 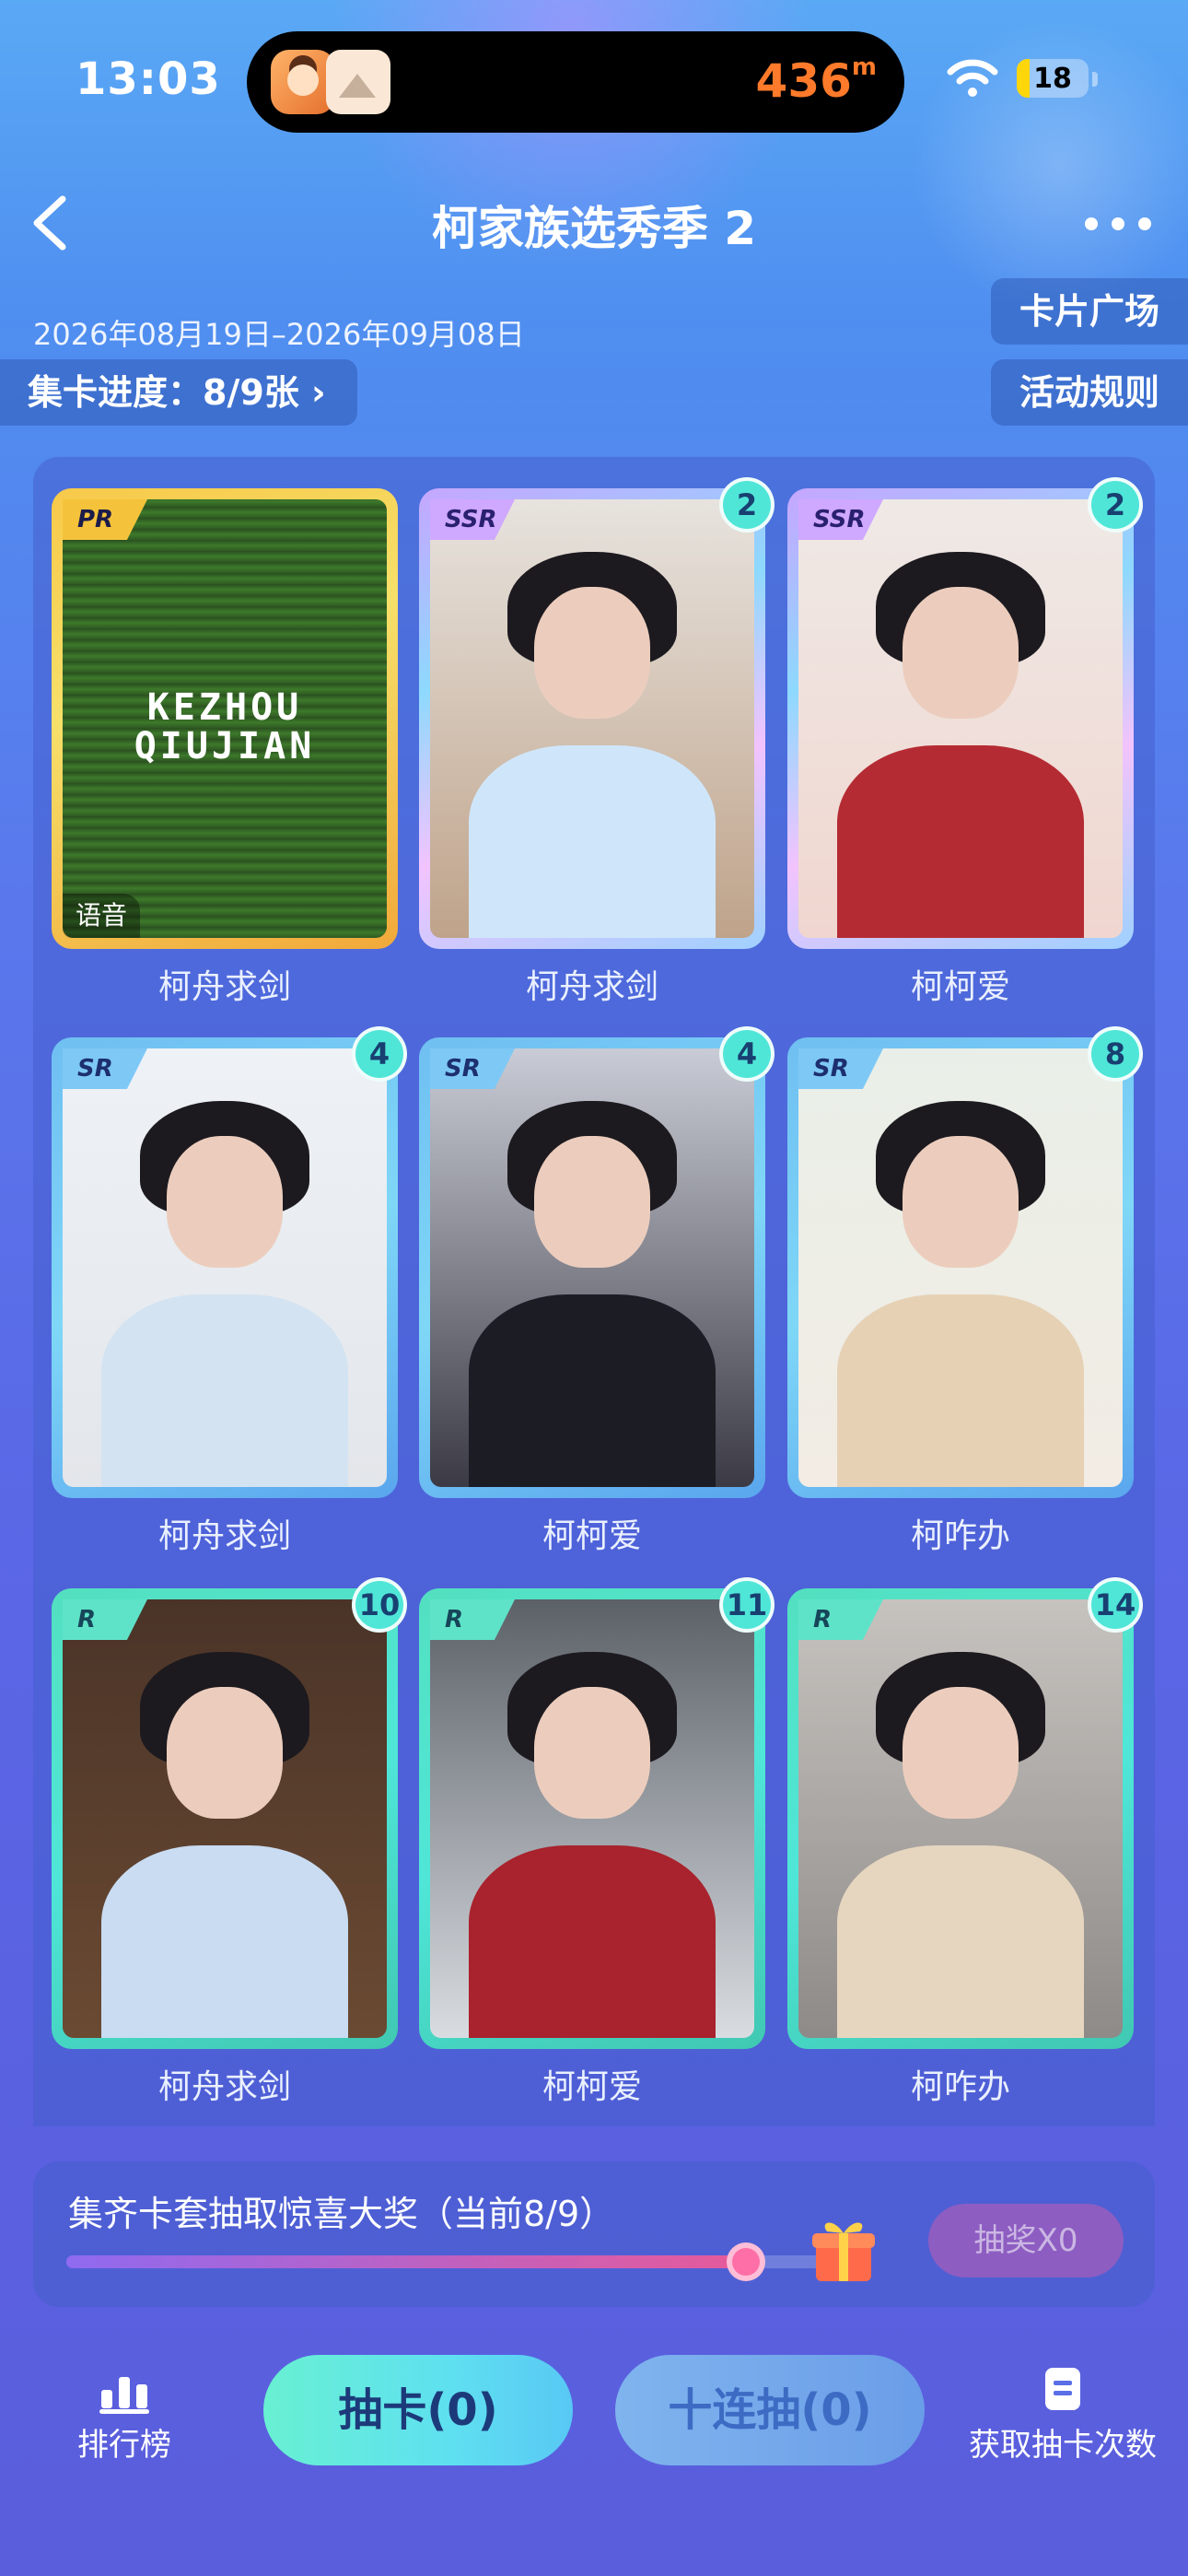 I want to click on battery-indicator: 18, so click(x=1053, y=78).